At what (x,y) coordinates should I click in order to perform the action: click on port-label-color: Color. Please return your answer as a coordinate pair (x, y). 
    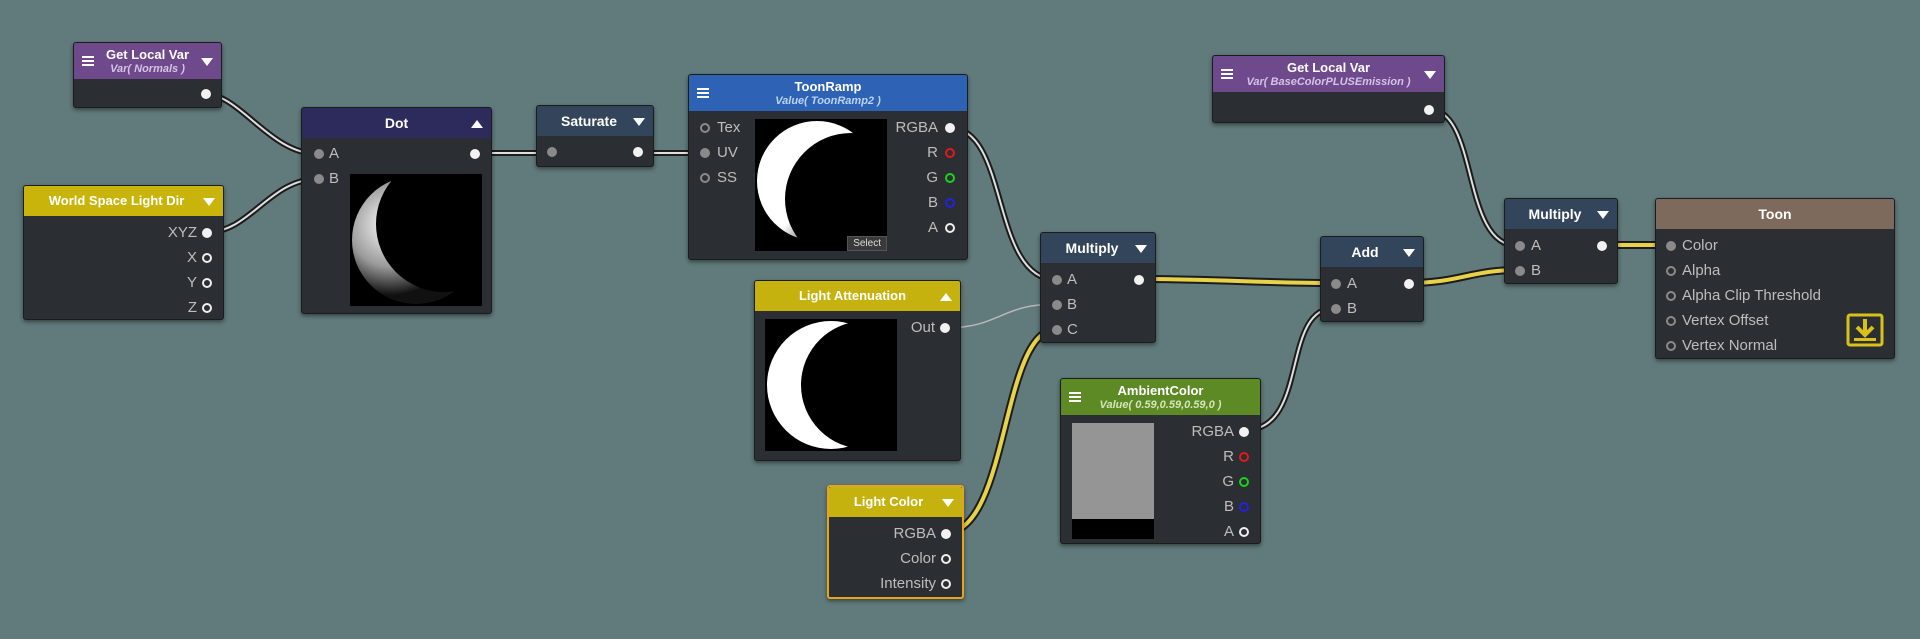
    Looking at the image, I should click on (1700, 245).